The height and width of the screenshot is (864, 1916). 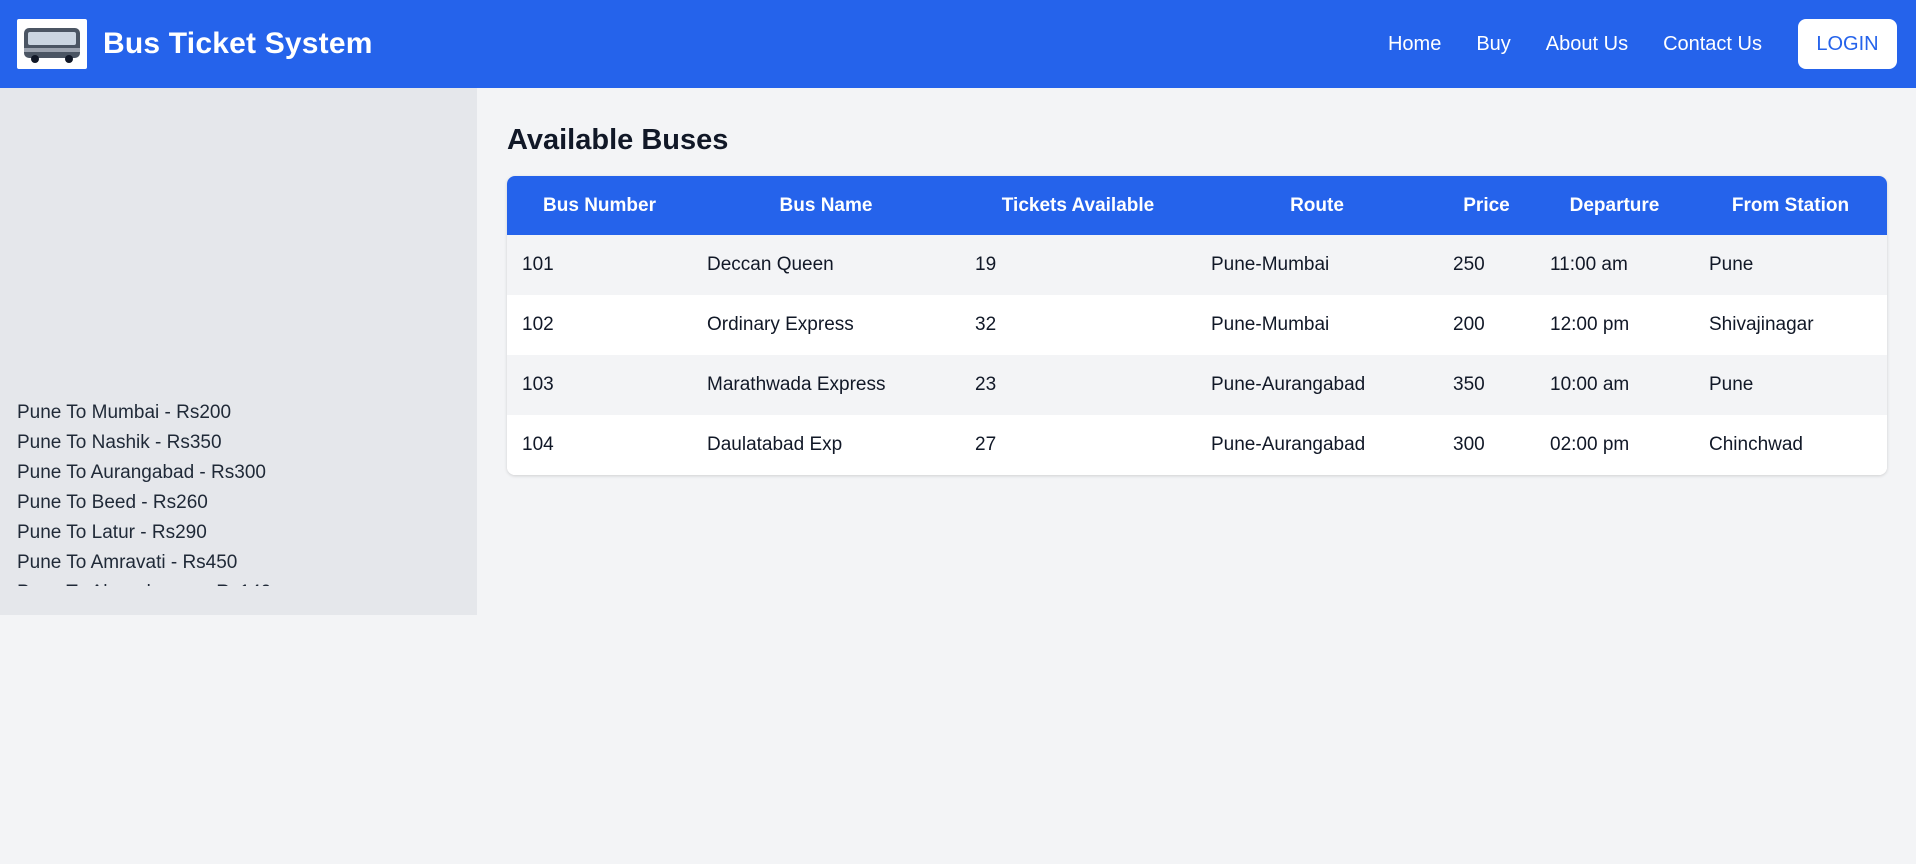 I want to click on nav-about-link: About Us, so click(x=1587, y=44).